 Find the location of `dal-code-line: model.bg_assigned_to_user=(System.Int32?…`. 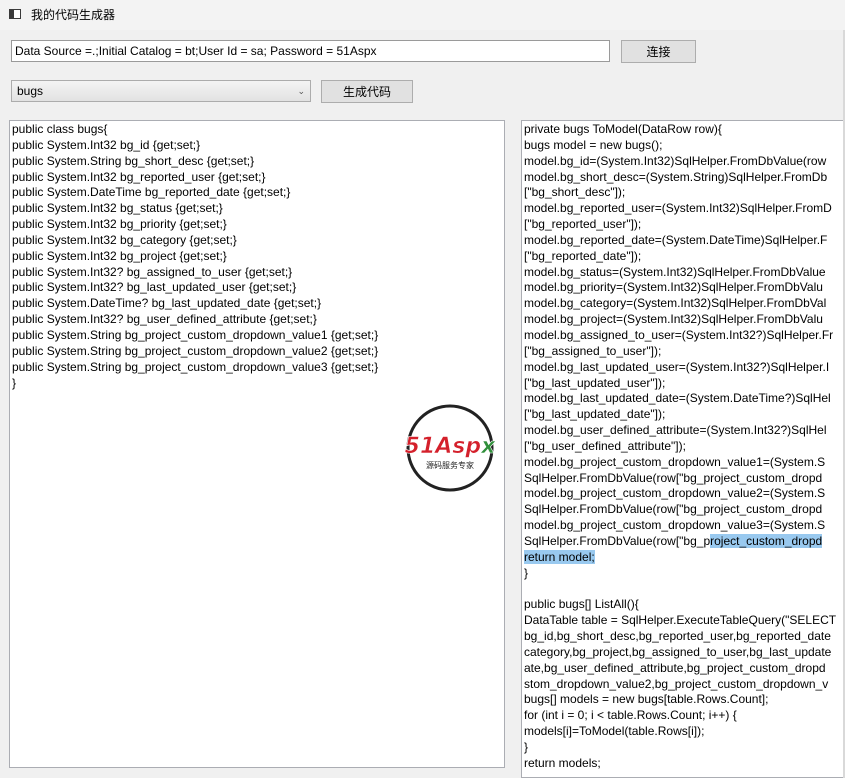

dal-code-line: model.bg_assigned_to_user=(System.Int32?… is located at coordinates (684, 336).